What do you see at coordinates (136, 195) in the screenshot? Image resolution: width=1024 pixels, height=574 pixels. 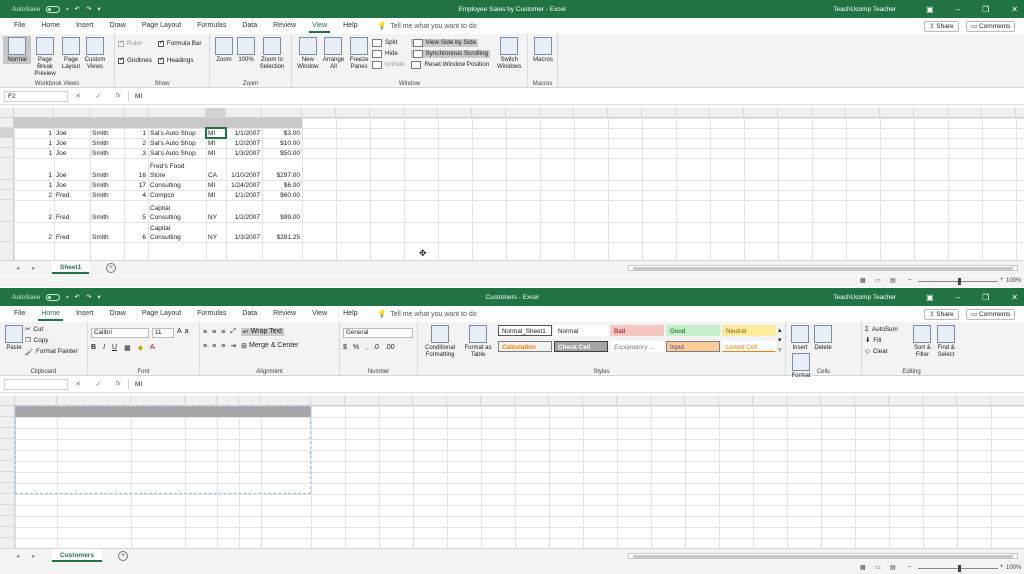 I see `data-cell: 4` at bounding box center [136, 195].